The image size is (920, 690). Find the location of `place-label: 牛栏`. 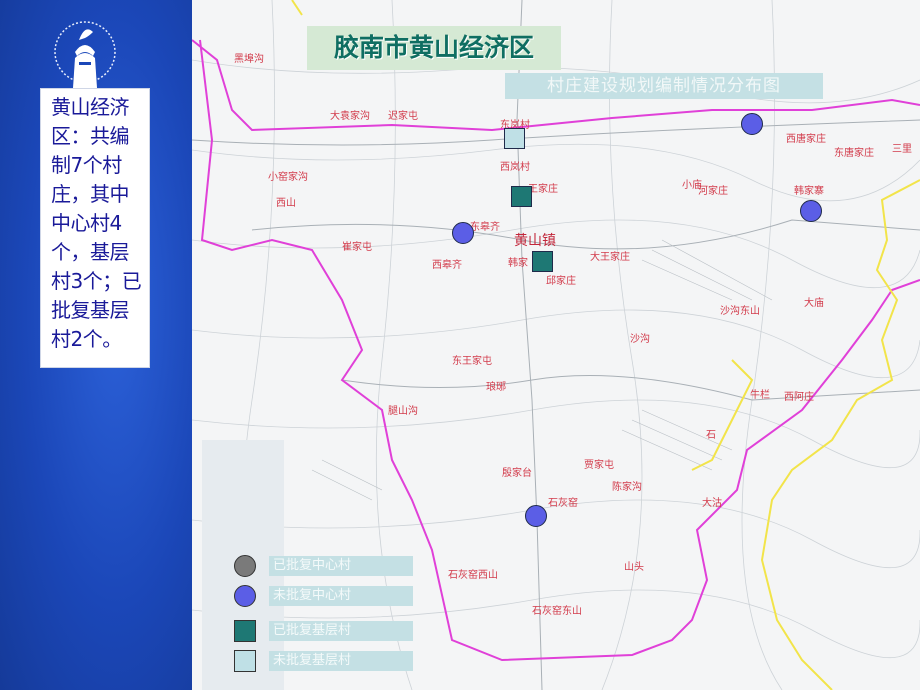

place-label: 牛栏 is located at coordinates (760, 395).